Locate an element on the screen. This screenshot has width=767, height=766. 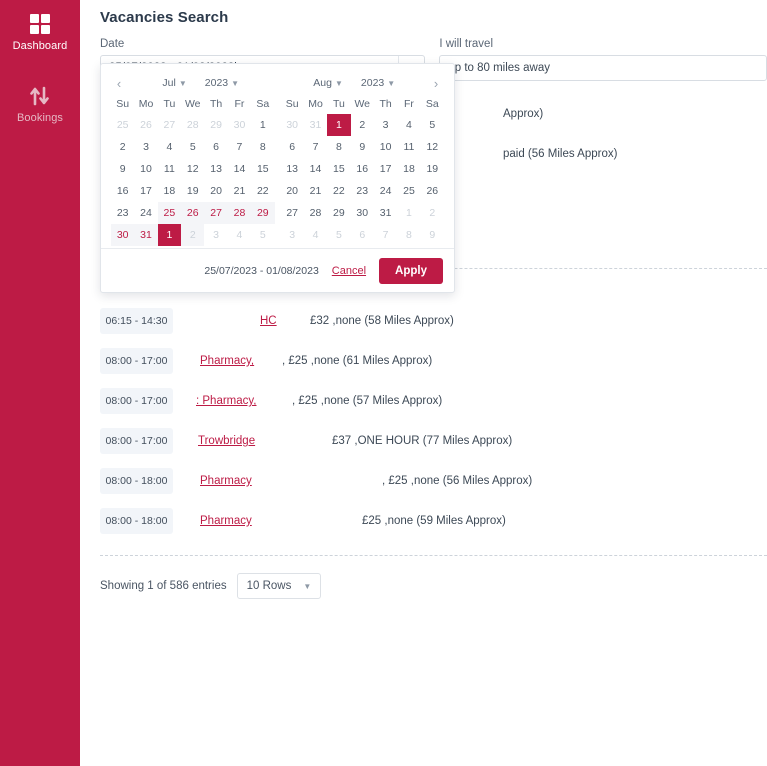
sidebar-item-dashboard: Dashboard is located at coordinates (40, 35).